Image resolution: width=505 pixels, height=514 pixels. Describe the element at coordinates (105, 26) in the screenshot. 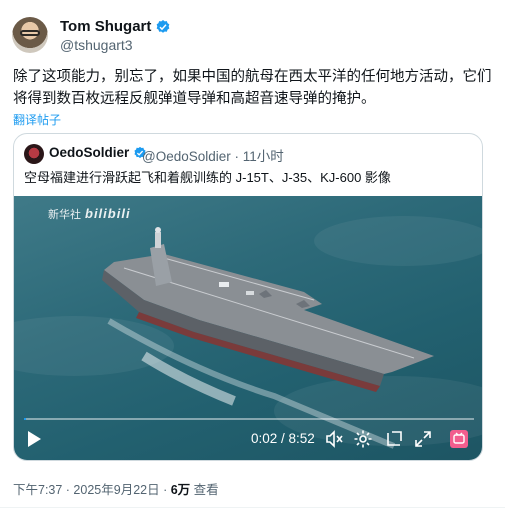

I see `author-name: Tom Shugart` at that location.